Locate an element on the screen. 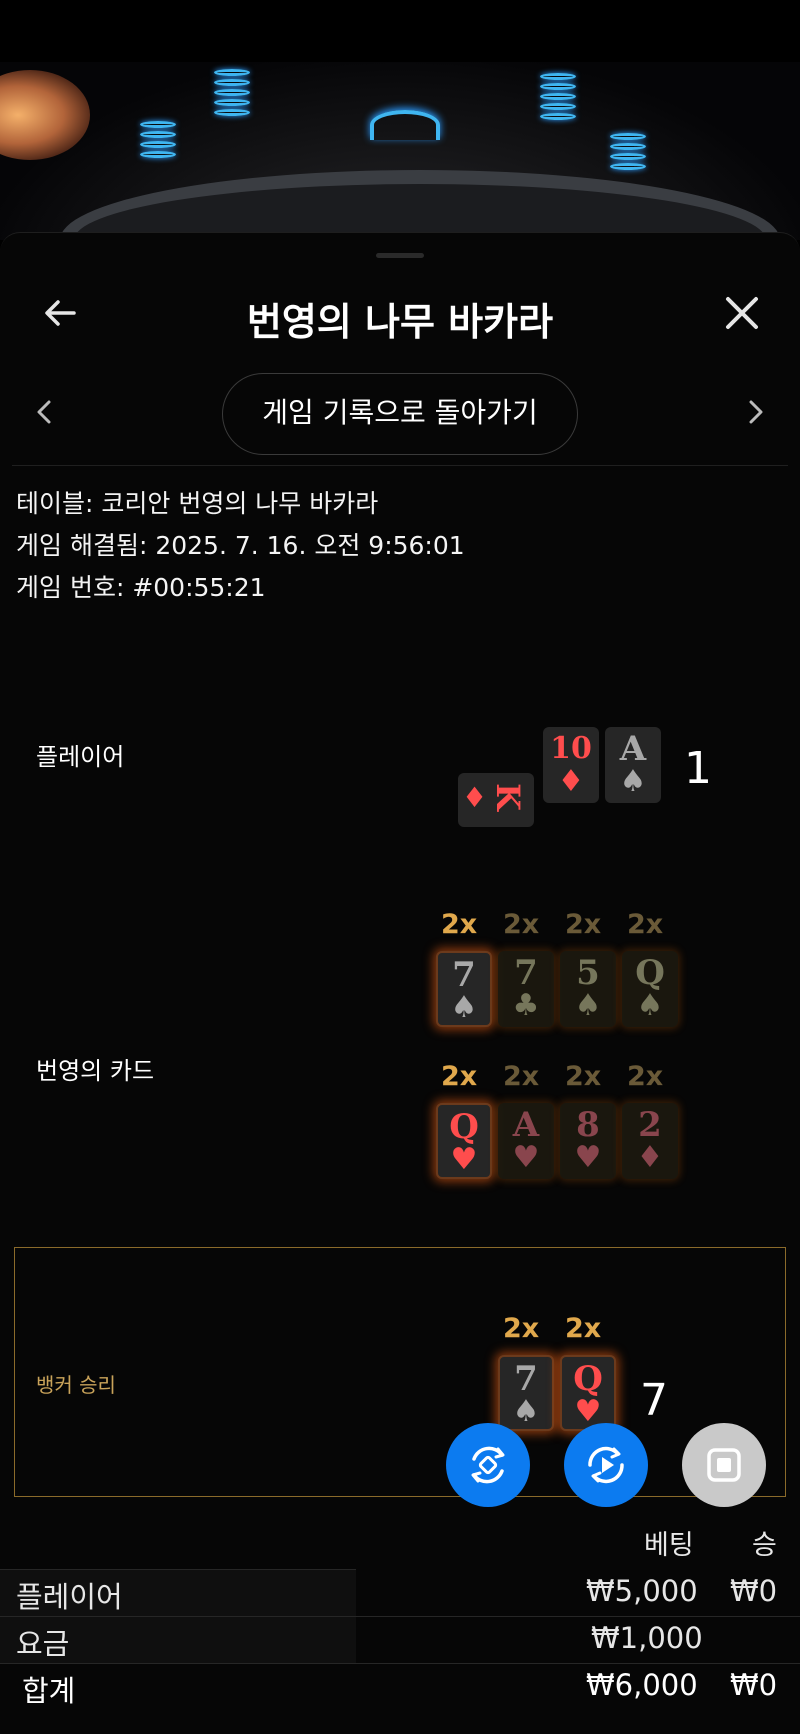 The height and width of the screenshot is (1734, 800). close-icon is located at coordinates (742, 313).